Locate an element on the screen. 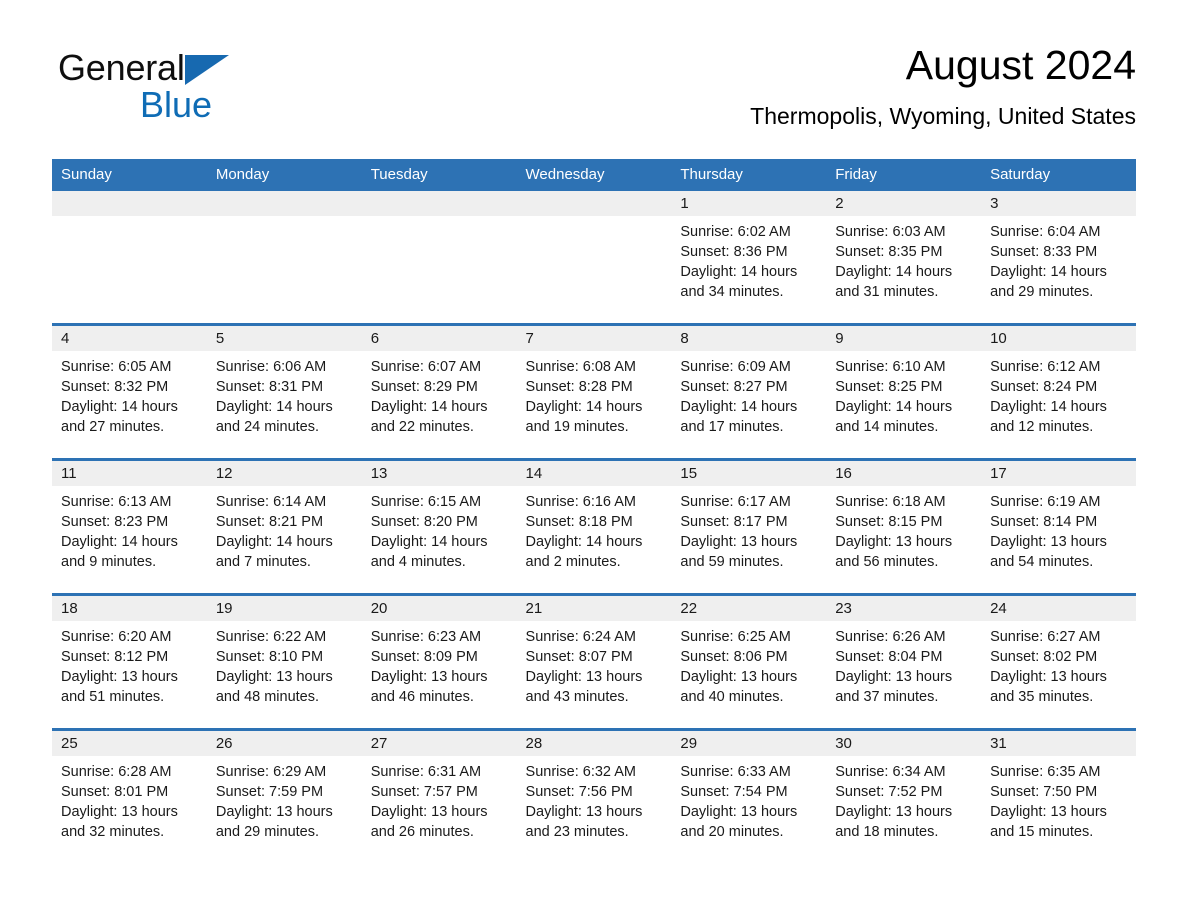 Image resolution: width=1188 pixels, height=918 pixels. sunrise-text: Sunrise: 6:31 AM is located at coordinates (426, 772).